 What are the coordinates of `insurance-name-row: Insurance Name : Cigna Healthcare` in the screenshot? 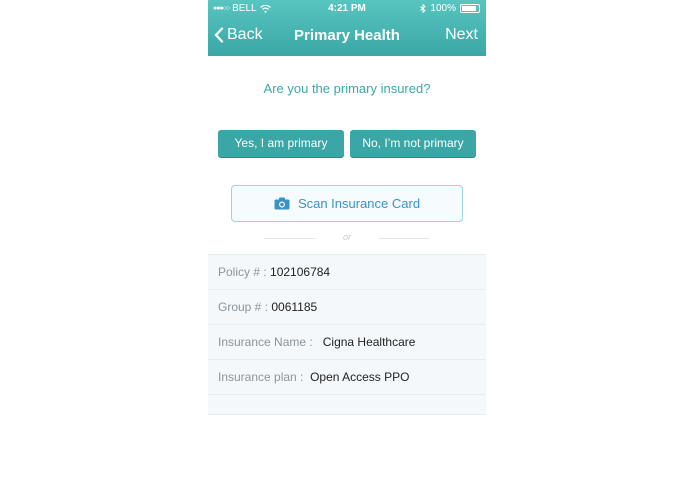 It's located at (347, 341).